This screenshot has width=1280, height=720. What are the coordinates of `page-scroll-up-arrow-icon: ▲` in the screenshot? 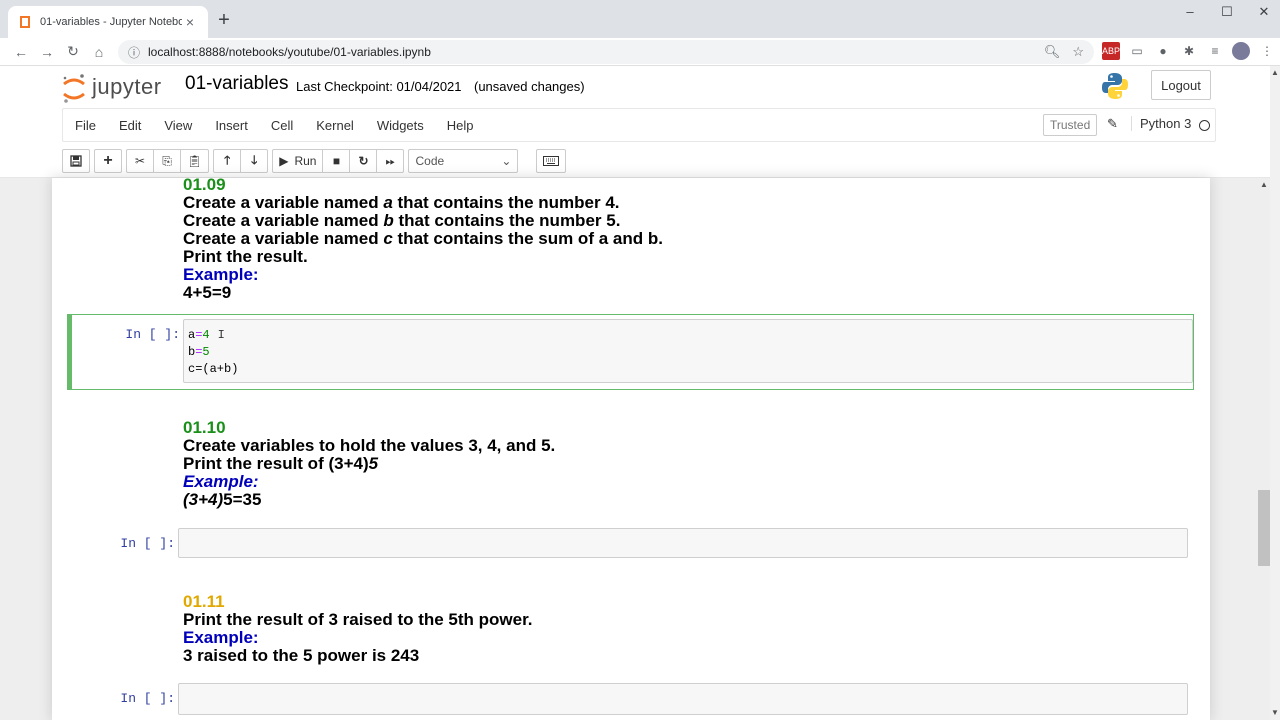 It's located at (1275, 72).